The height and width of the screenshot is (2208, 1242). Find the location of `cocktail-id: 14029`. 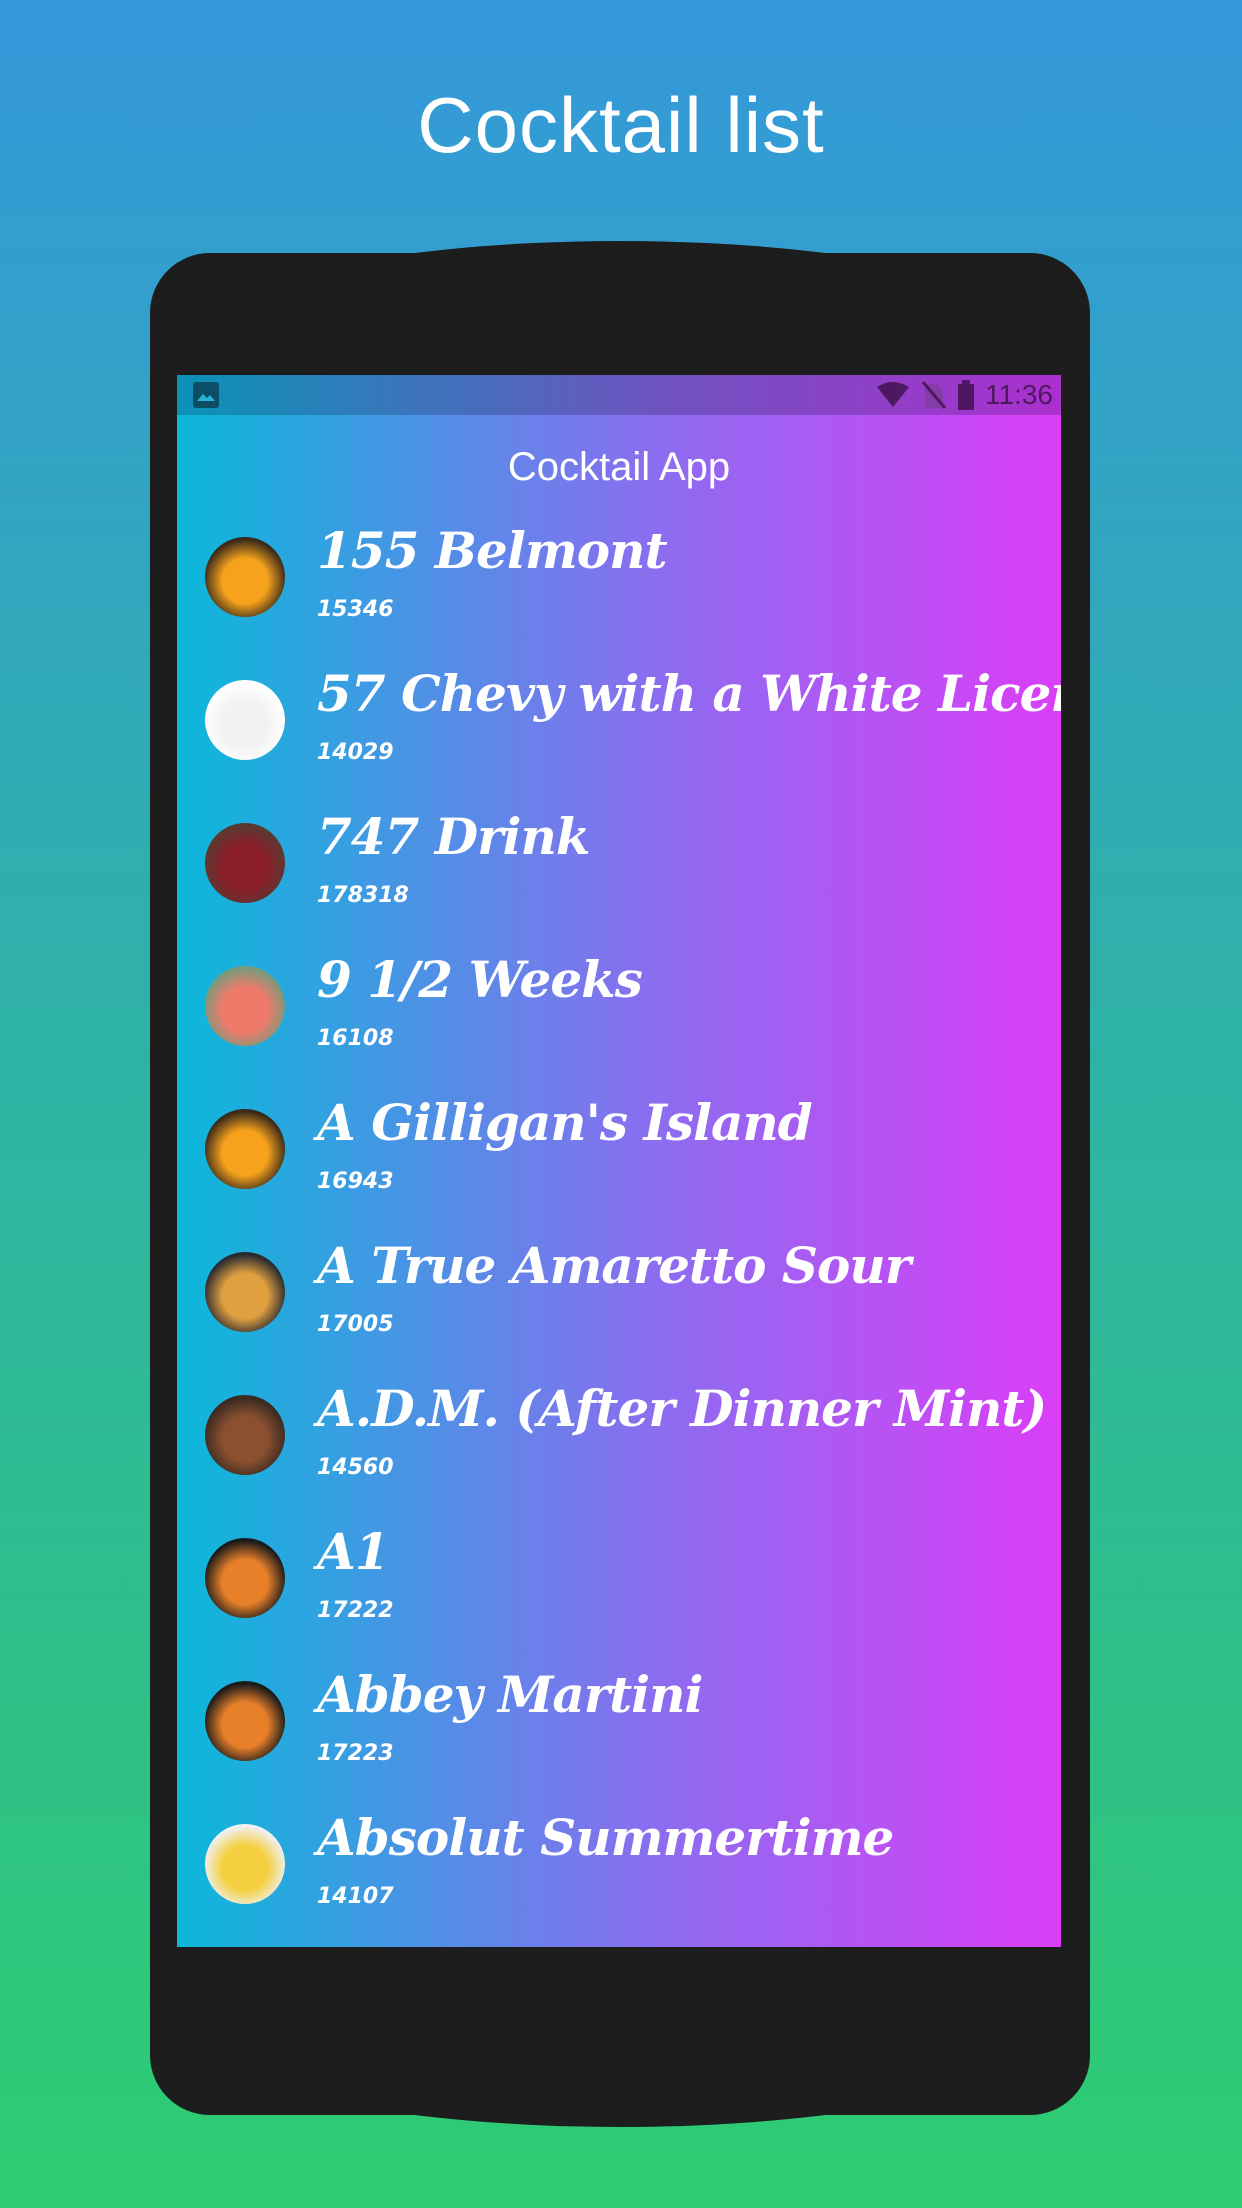

cocktail-id: 14029 is located at coordinates (355, 752).